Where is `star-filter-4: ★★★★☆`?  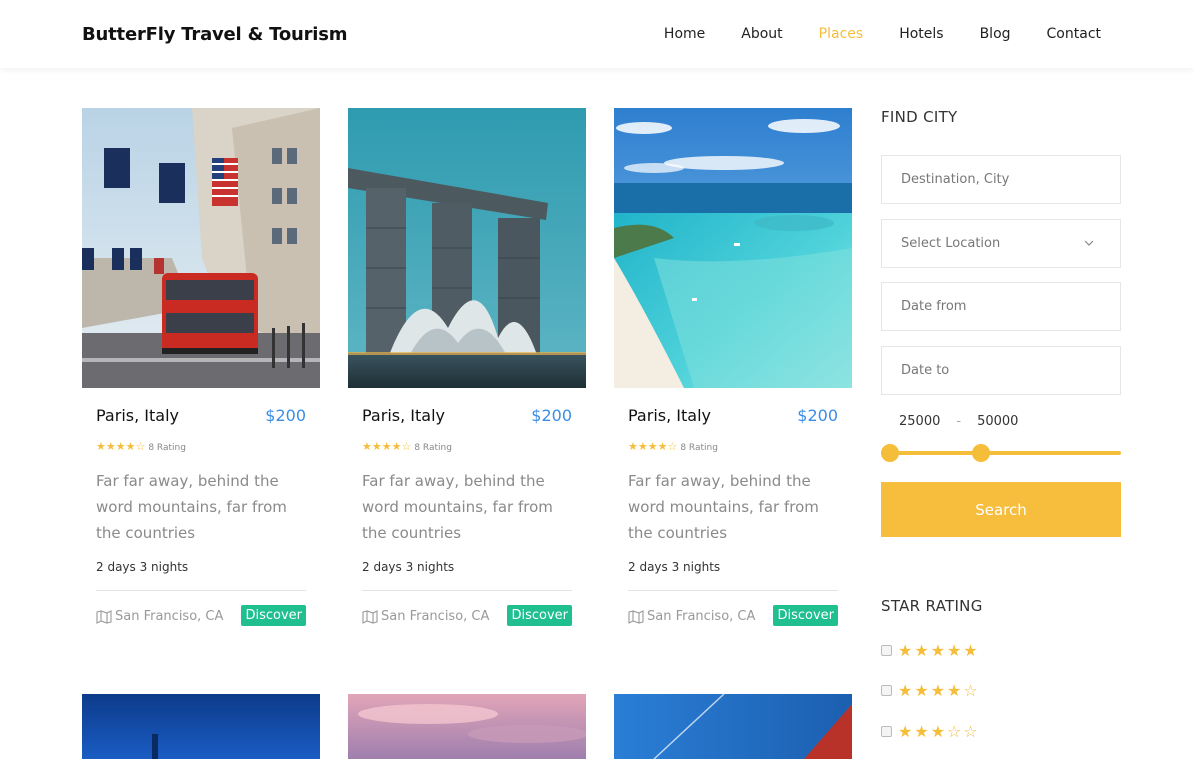 star-filter-4: ★★★★☆ is located at coordinates (930, 690).